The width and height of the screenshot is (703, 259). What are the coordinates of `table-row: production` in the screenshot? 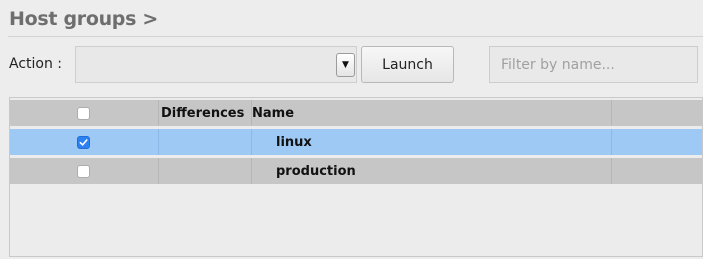 It's located at (356, 171).